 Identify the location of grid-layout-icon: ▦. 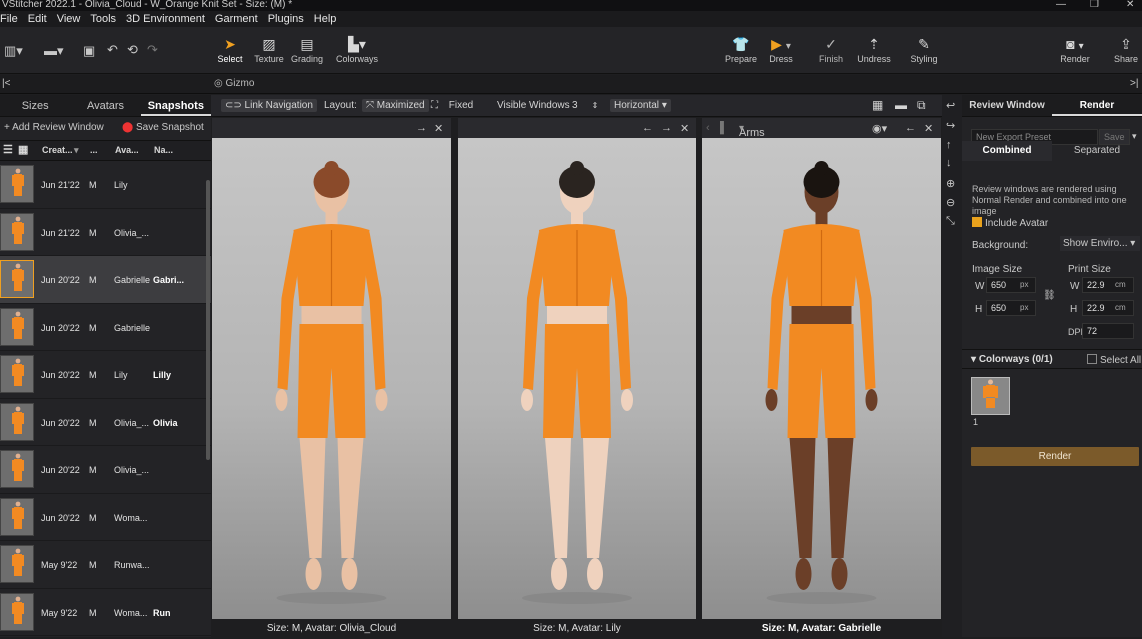
(877, 105).